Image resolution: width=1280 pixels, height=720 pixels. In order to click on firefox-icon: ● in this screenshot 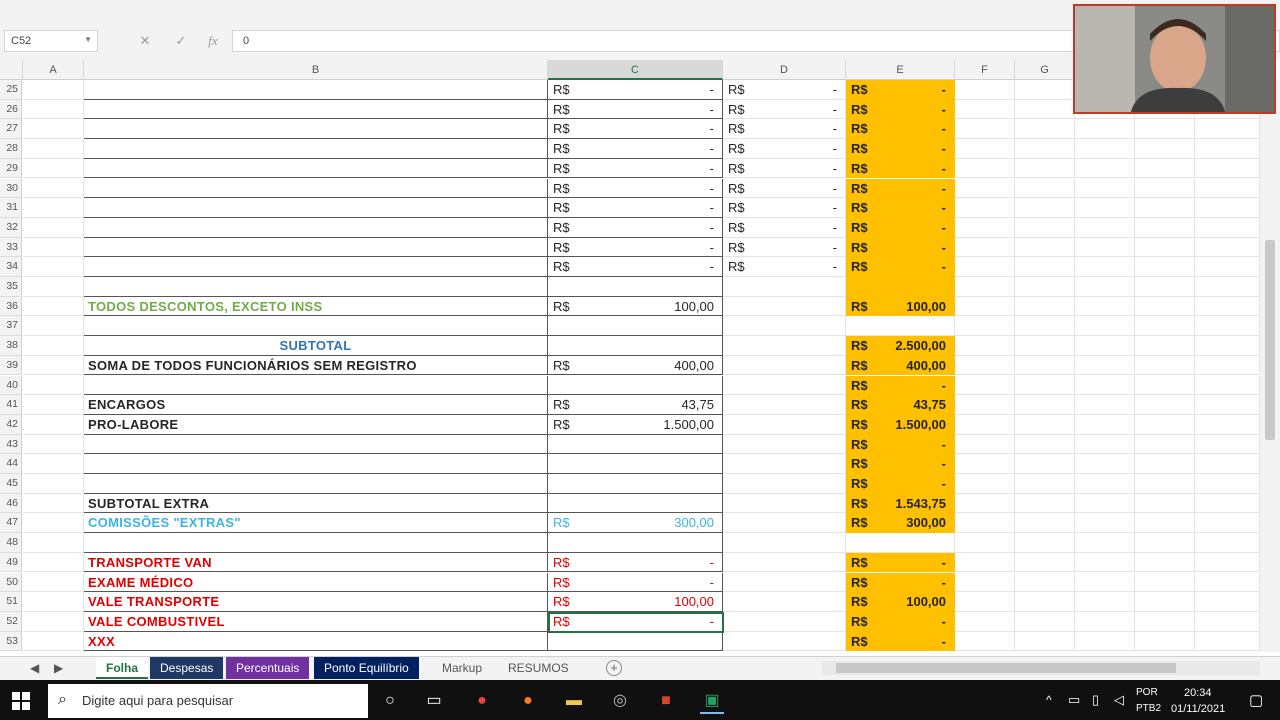, I will do `click(528, 701)`.